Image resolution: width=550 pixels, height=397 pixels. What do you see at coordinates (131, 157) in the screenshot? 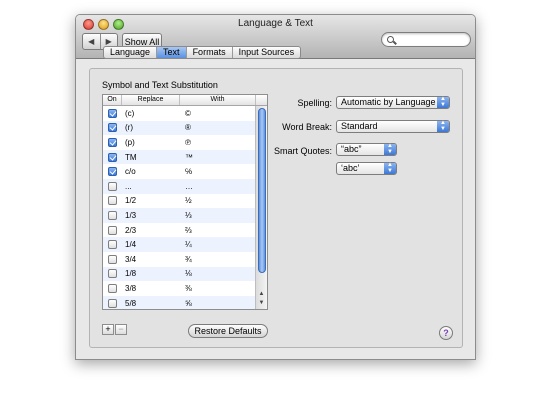
I see `cell-replace: TM` at bounding box center [131, 157].